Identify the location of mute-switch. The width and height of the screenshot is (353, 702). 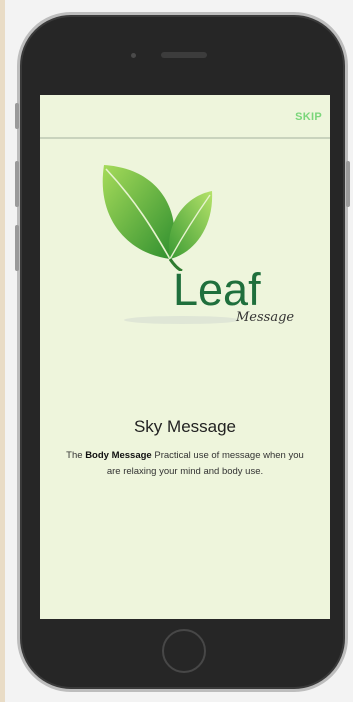
(17, 248).